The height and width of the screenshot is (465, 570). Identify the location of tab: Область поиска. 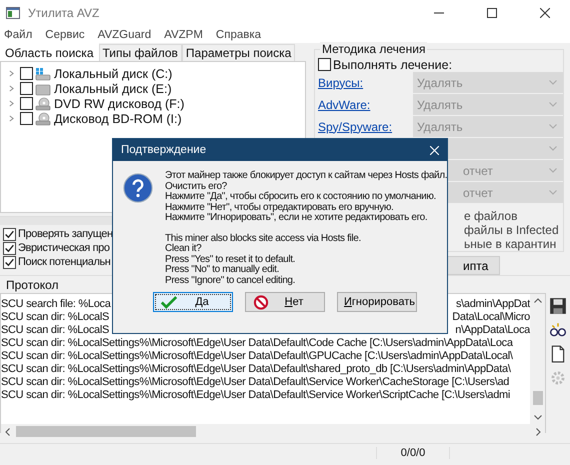
(49, 52).